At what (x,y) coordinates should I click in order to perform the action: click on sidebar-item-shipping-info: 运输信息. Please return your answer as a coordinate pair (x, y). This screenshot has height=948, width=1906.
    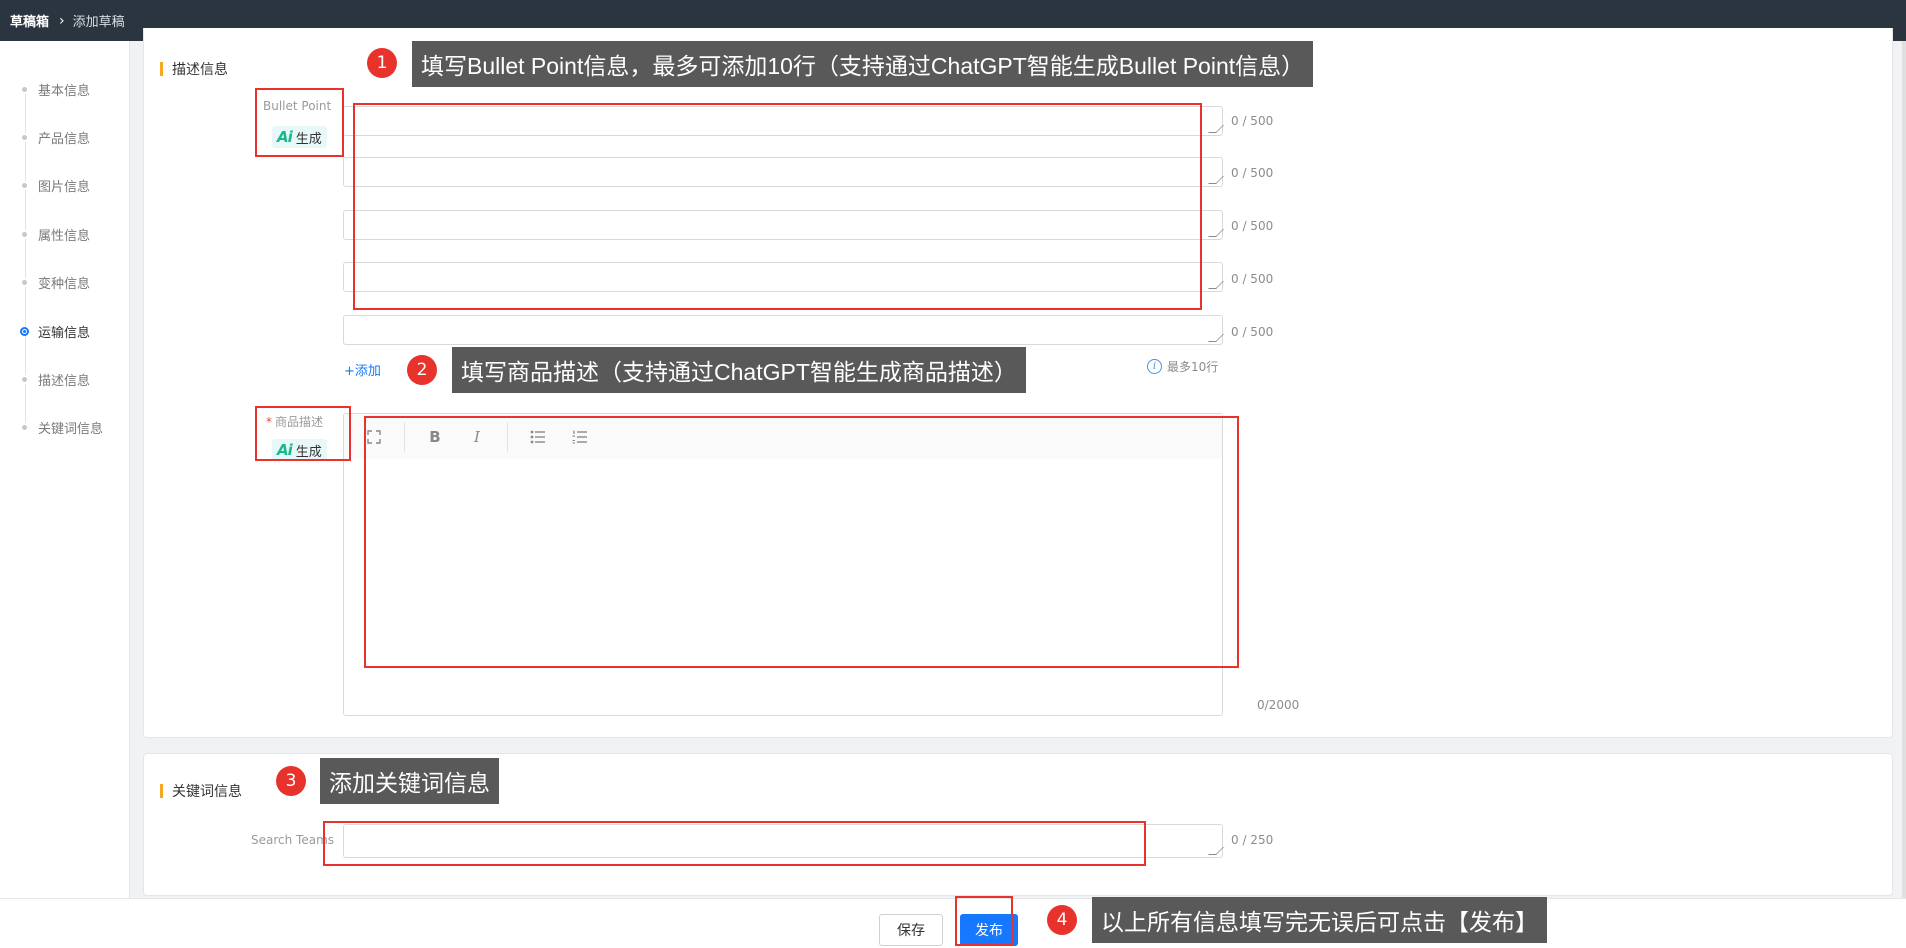
    Looking at the image, I should click on (55, 331).